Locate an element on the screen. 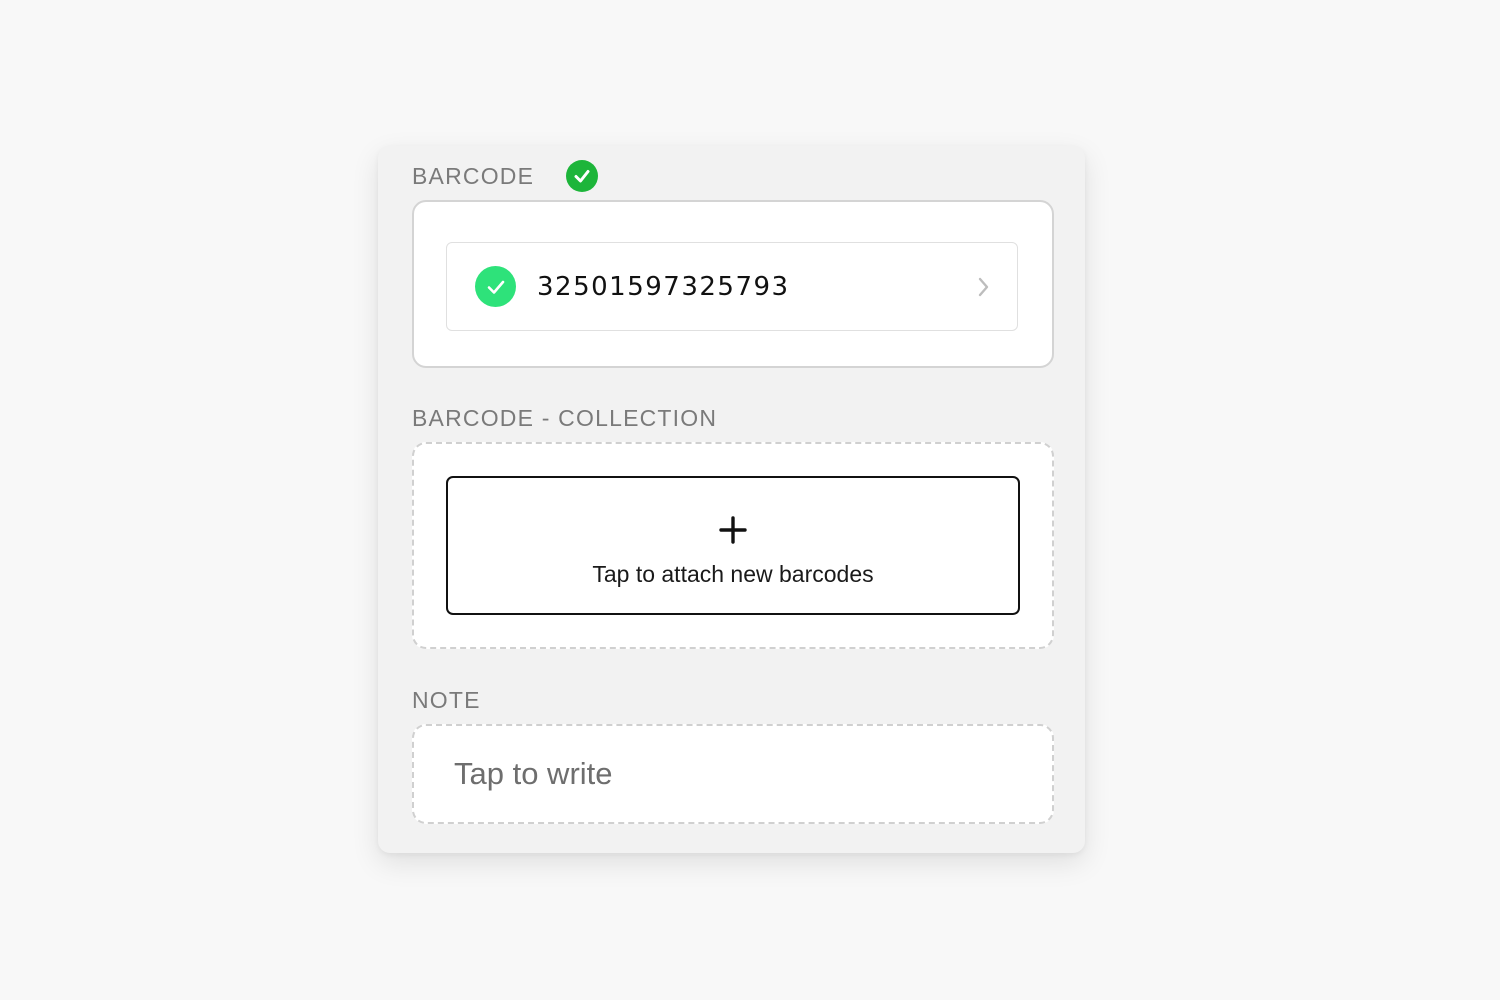 This screenshot has height=1000, width=1500. barcode-list-item: 32501597325793 is located at coordinates (732, 286).